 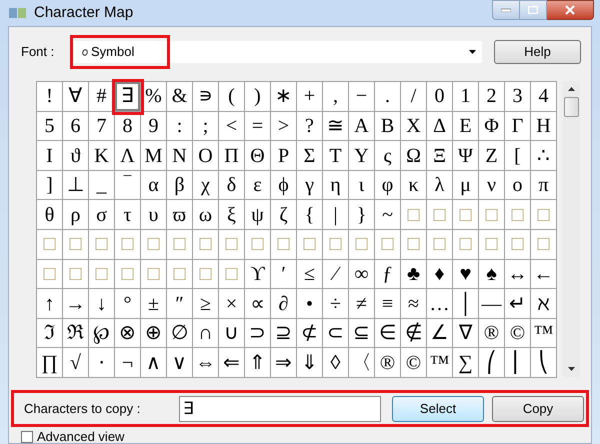 I want to click on character-cell: ς, so click(x=388, y=156).